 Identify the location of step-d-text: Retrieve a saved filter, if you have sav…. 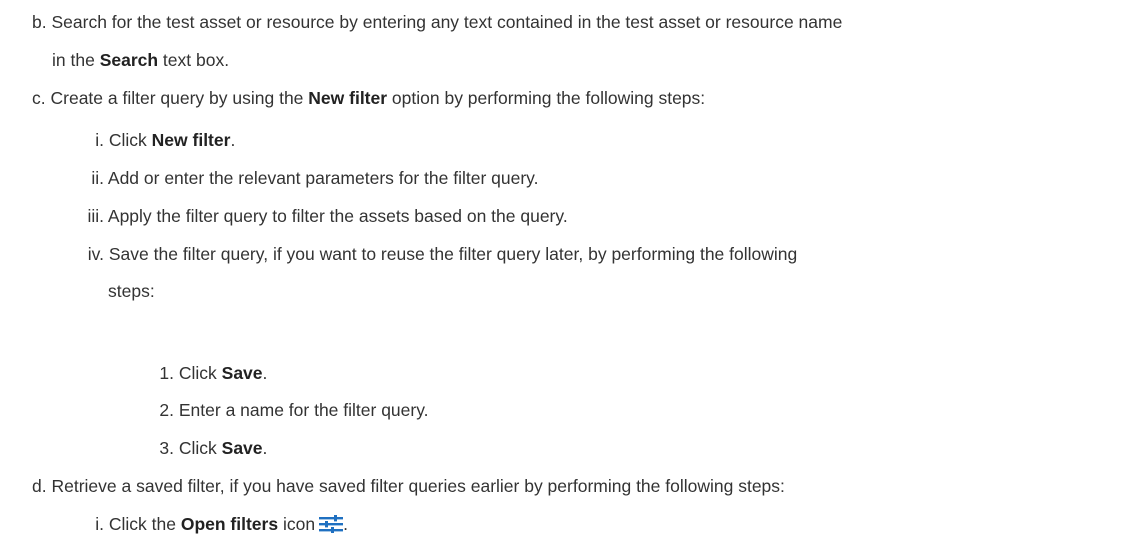
(418, 486).